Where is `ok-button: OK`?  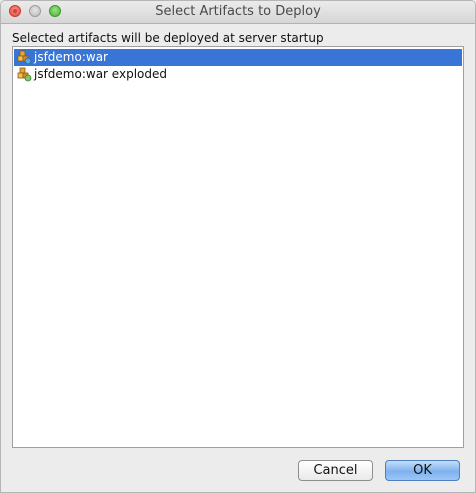 ok-button: OK is located at coordinates (422, 470).